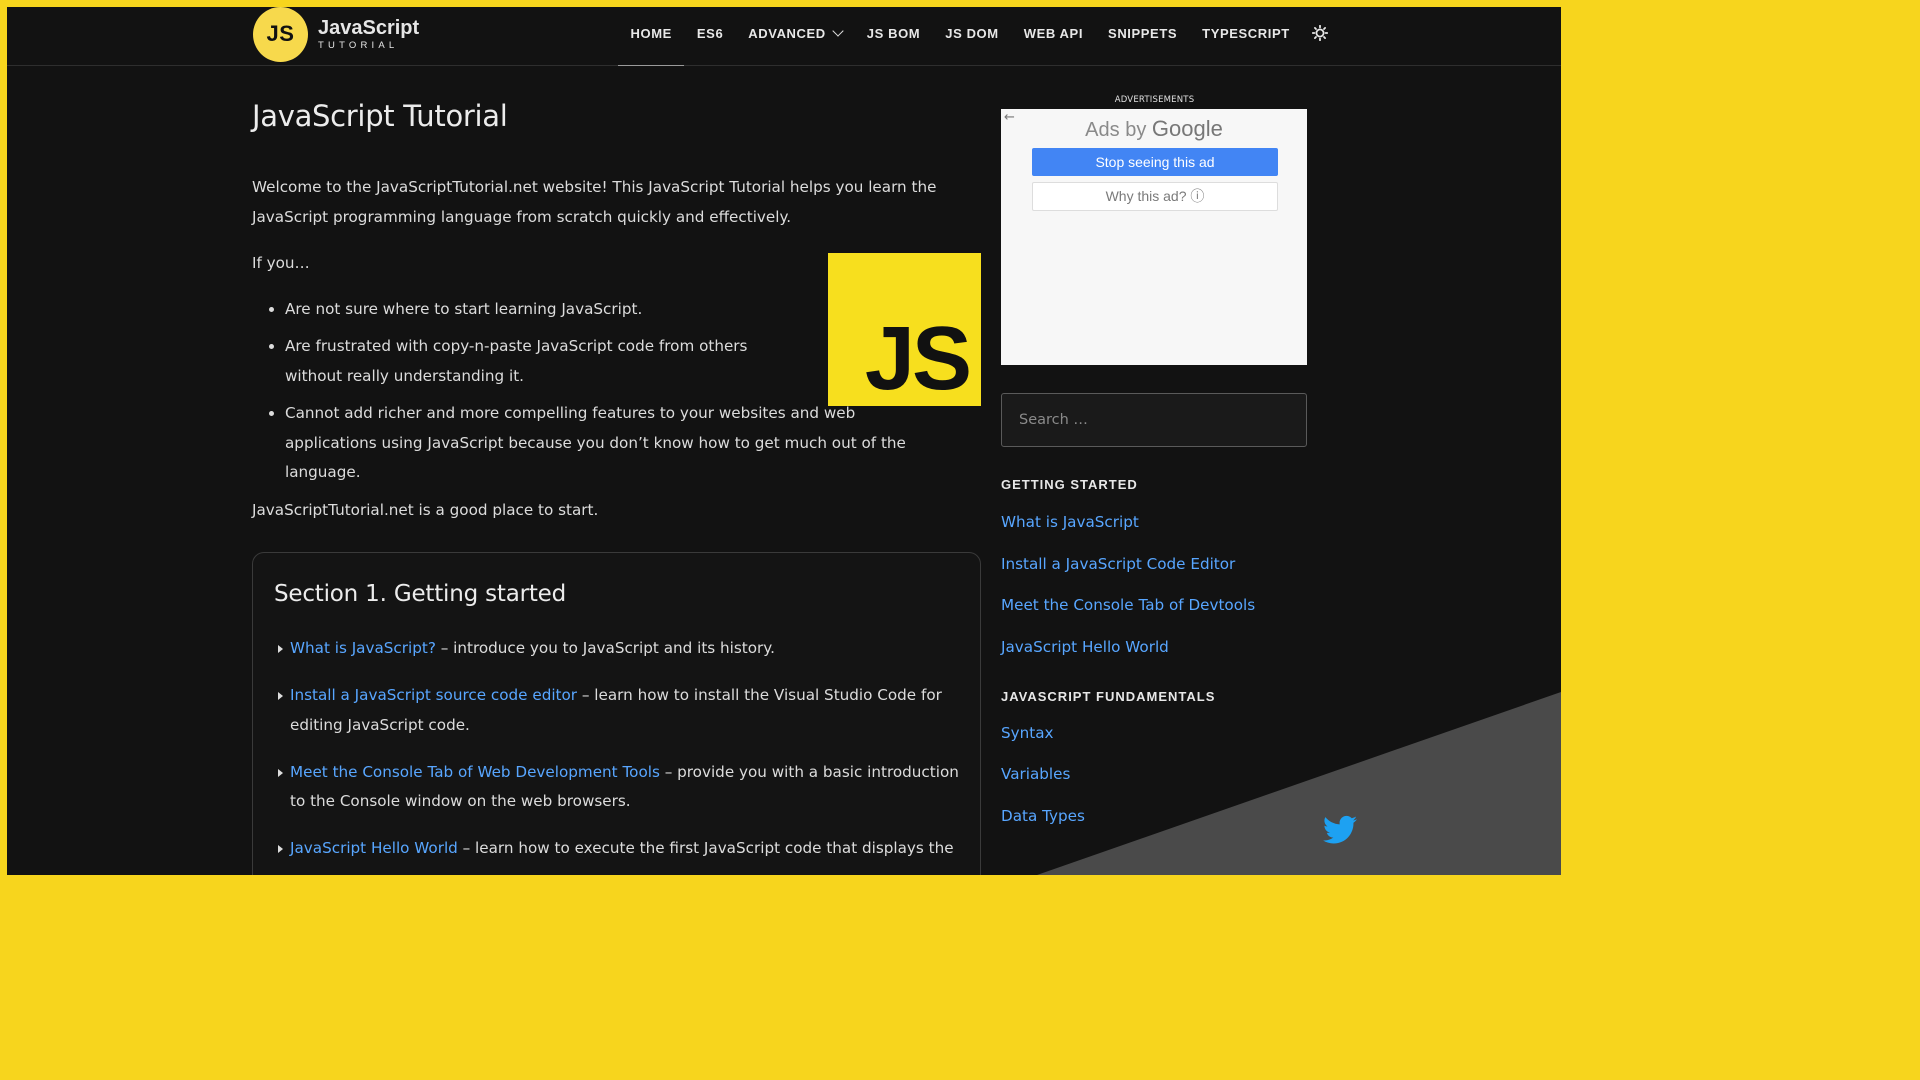 Image resolution: width=1920 pixels, height=1080 pixels. What do you see at coordinates (1027, 733) in the screenshot?
I see `sidebar-link: Syntax` at bounding box center [1027, 733].